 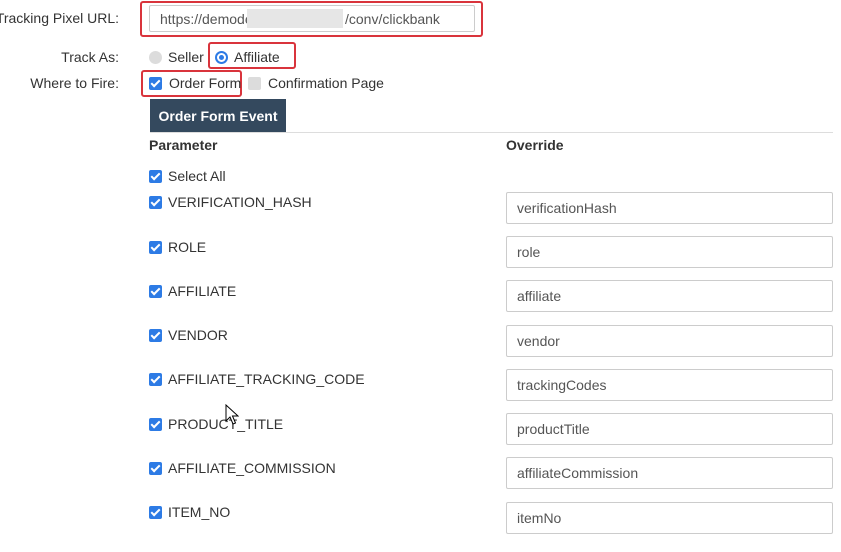 I want to click on order-form-checkbox-label: Order Form, so click(x=205, y=83).